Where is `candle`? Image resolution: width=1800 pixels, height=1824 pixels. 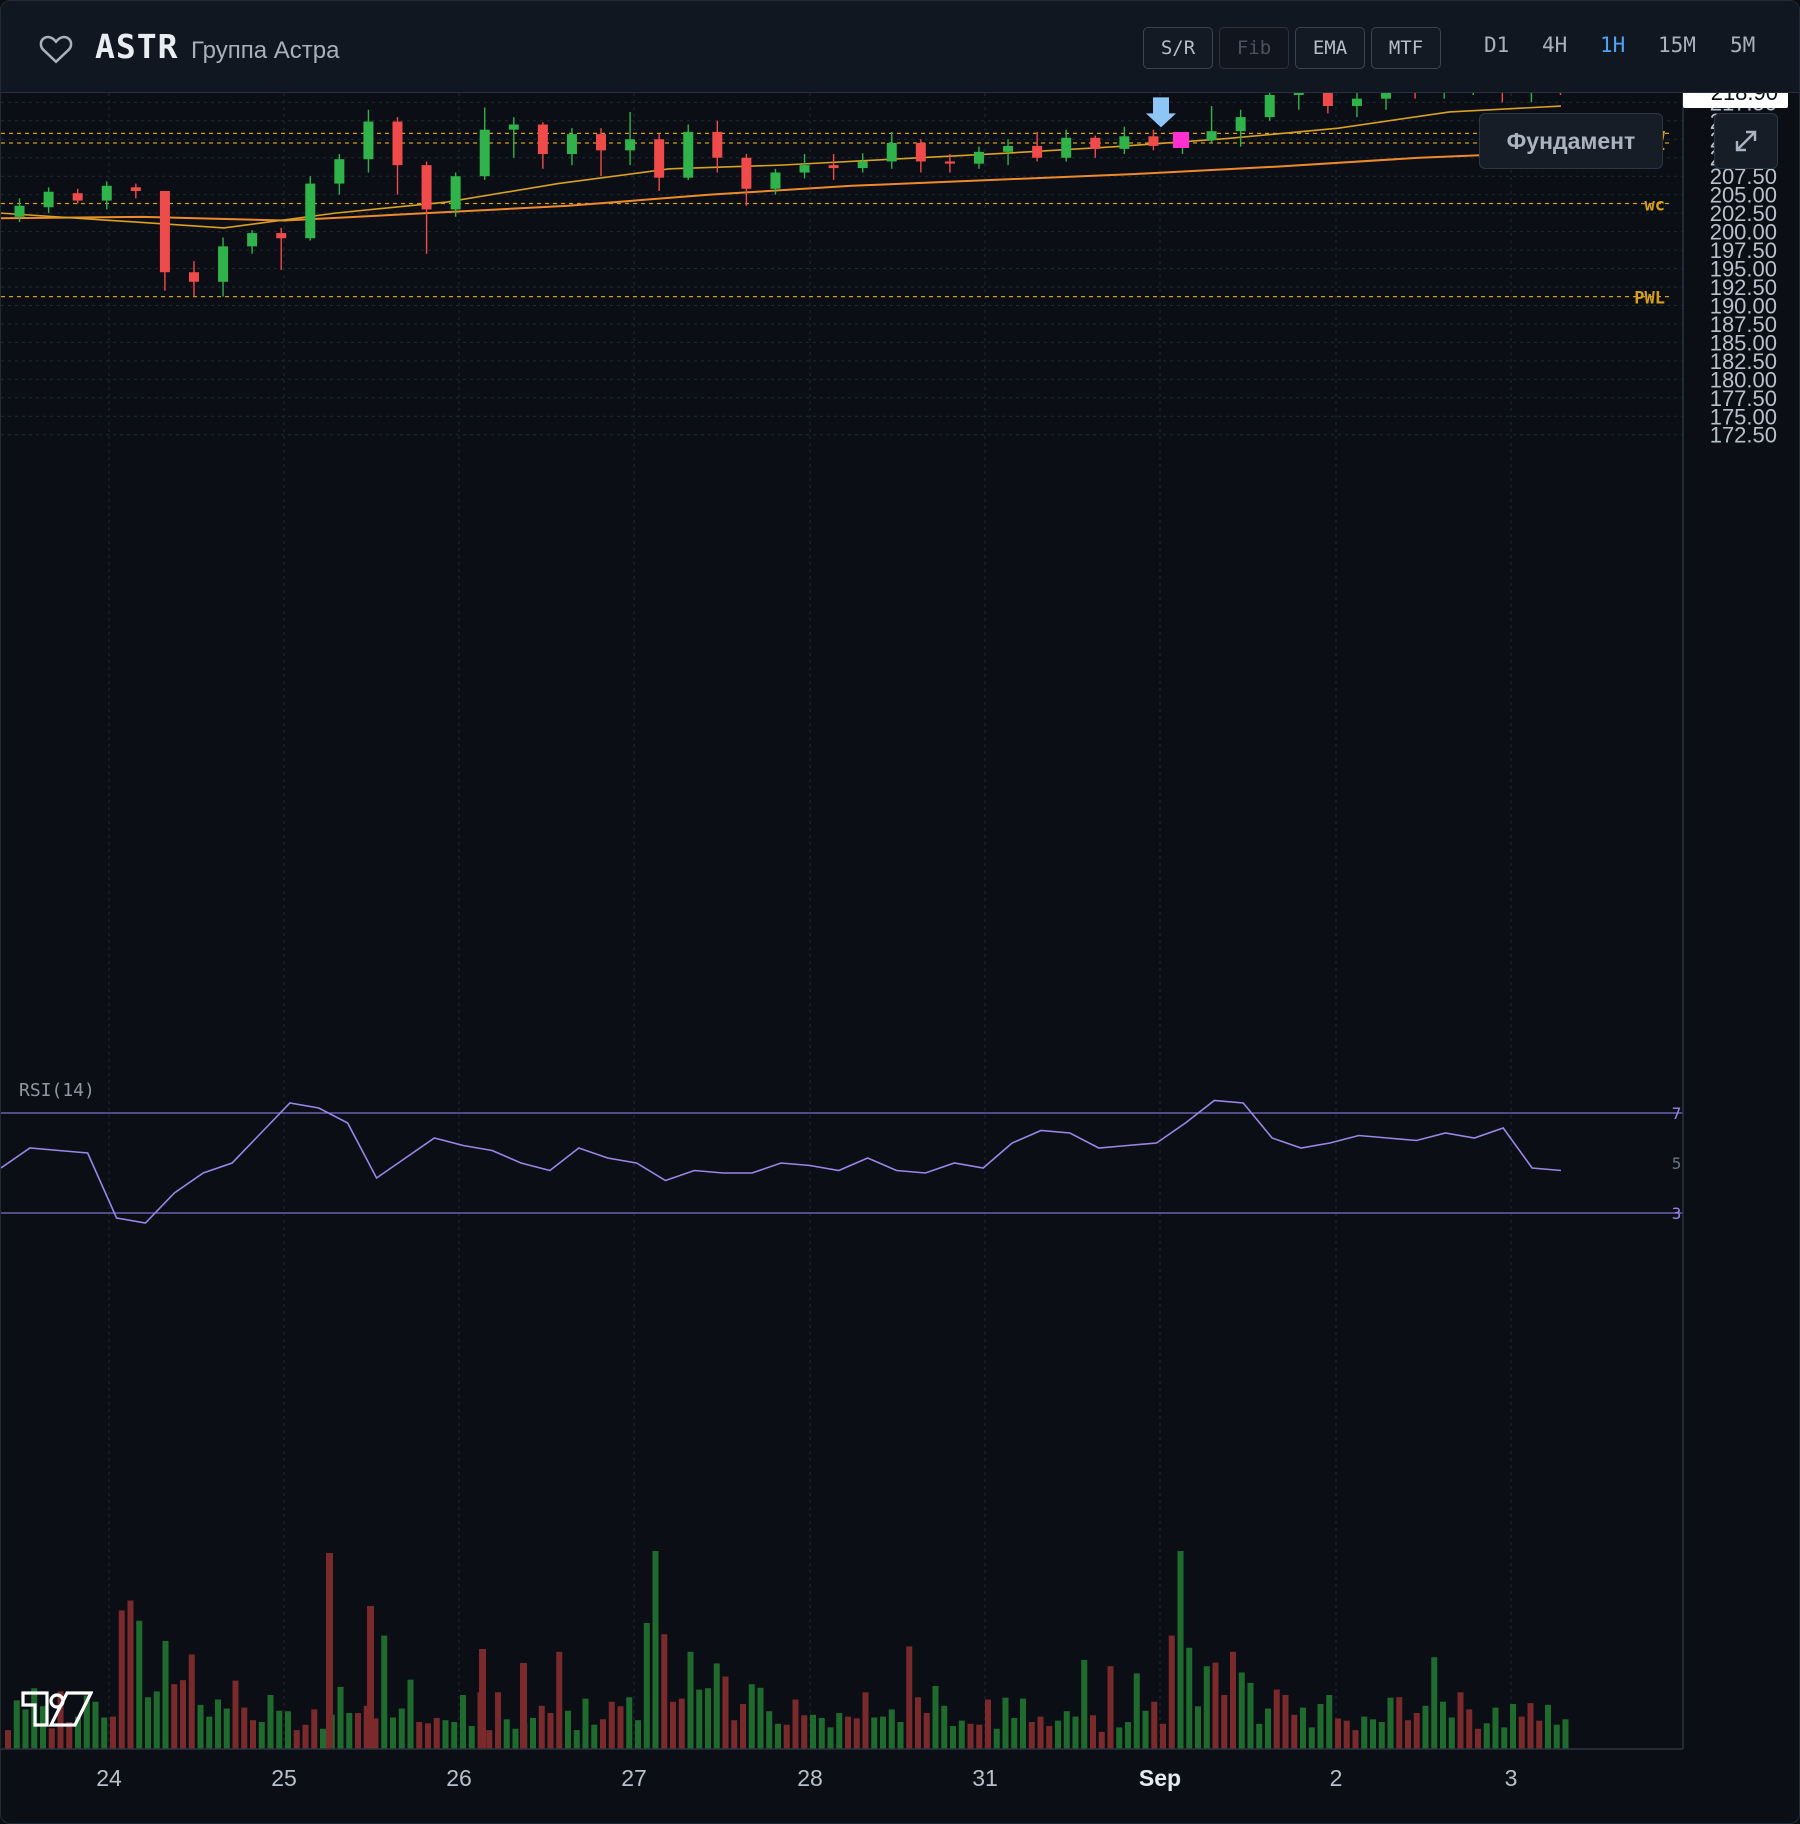
candle is located at coordinates (688, 152).